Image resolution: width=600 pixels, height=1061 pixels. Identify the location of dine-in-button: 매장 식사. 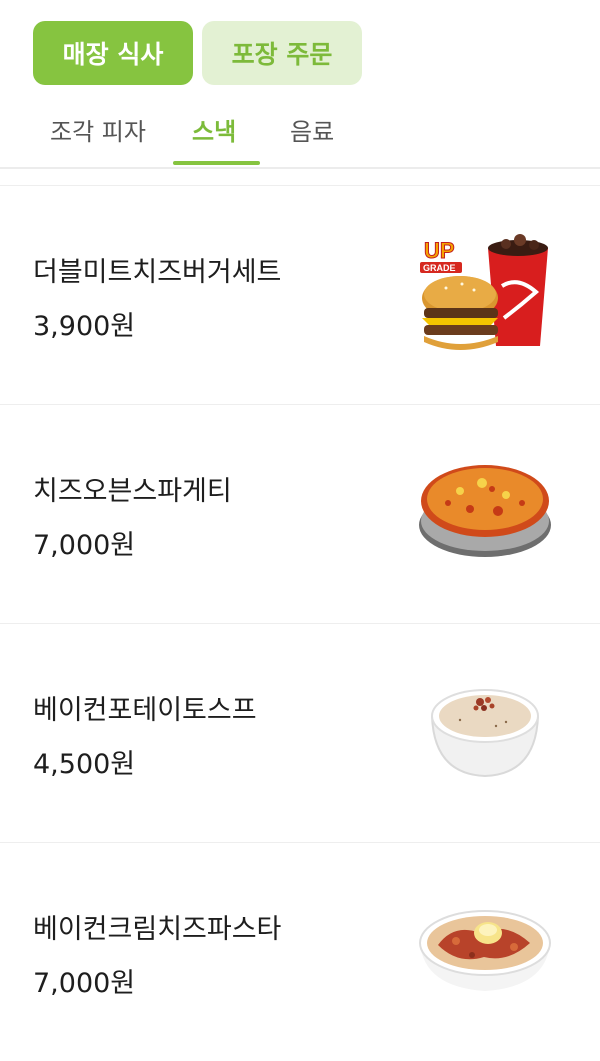
(113, 53).